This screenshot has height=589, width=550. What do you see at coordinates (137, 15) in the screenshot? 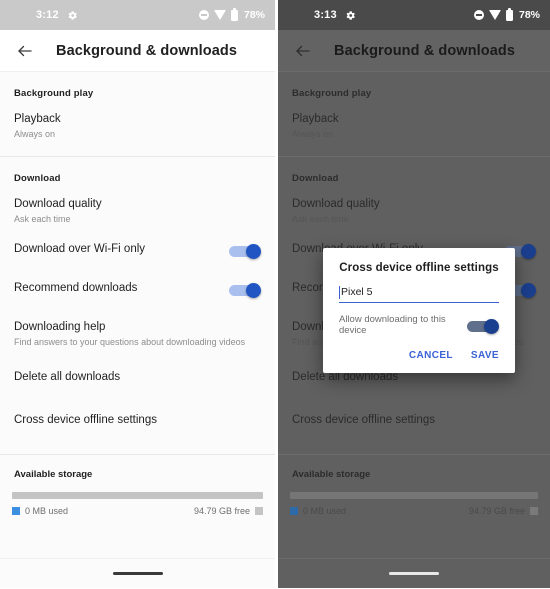
I see `status-bar: 3:12 78%` at bounding box center [137, 15].